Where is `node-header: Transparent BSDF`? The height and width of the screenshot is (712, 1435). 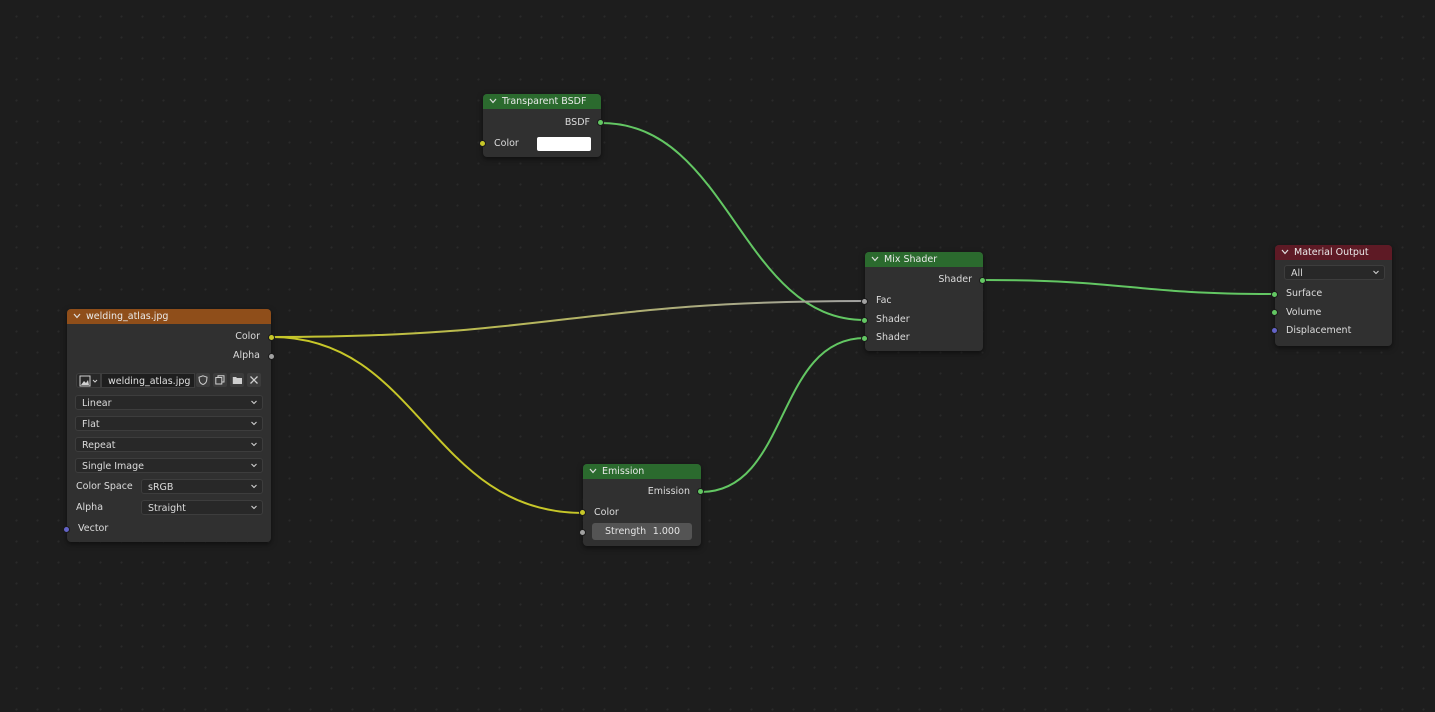
node-header: Transparent BSDF is located at coordinates (542, 101).